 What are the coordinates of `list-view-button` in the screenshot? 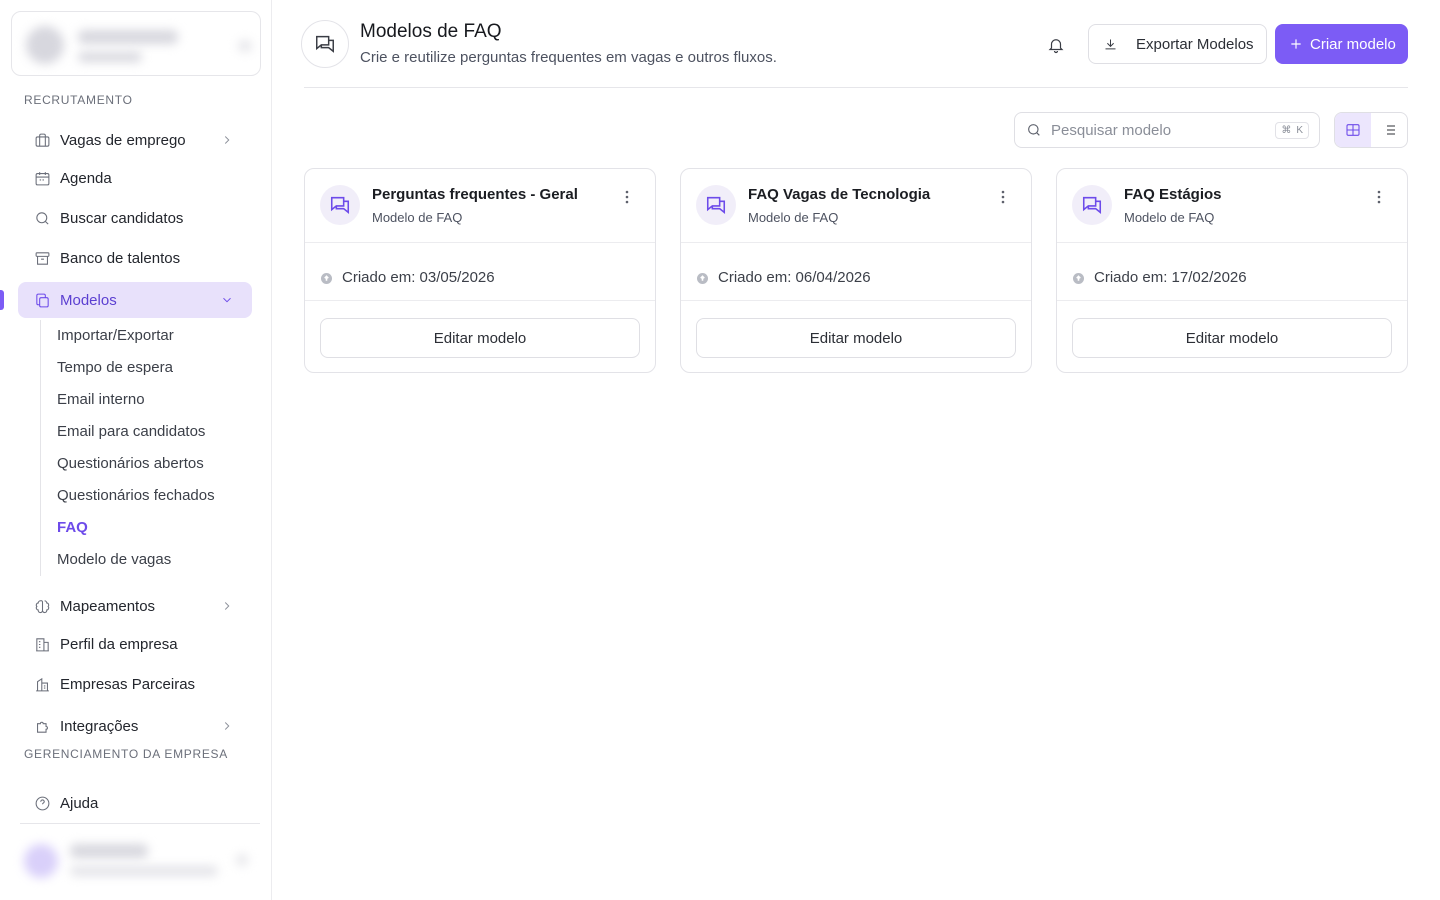 It's located at (1389, 130).